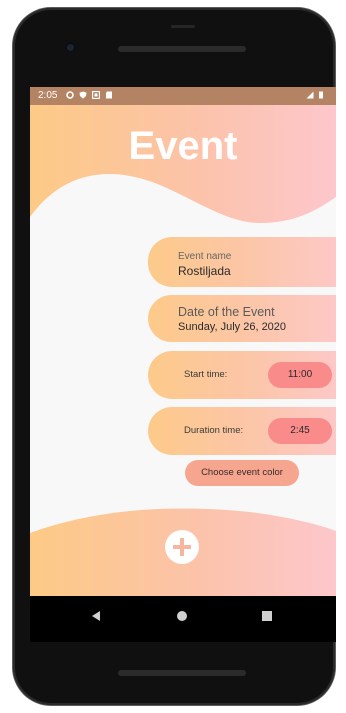 The image size is (346, 713). I want to click on start-time-row: Start time: 11:00, so click(242, 375).